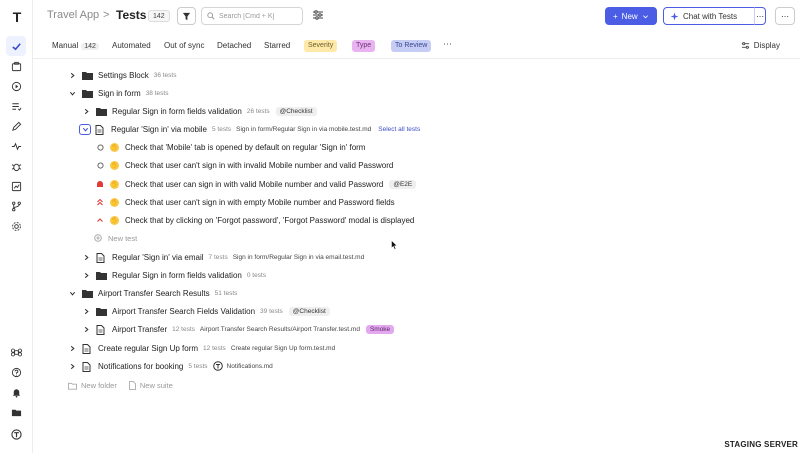 This screenshot has width=800, height=453. What do you see at coordinates (16, 66) in the screenshot?
I see `runs-nav-icon` at bounding box center [16, 66].